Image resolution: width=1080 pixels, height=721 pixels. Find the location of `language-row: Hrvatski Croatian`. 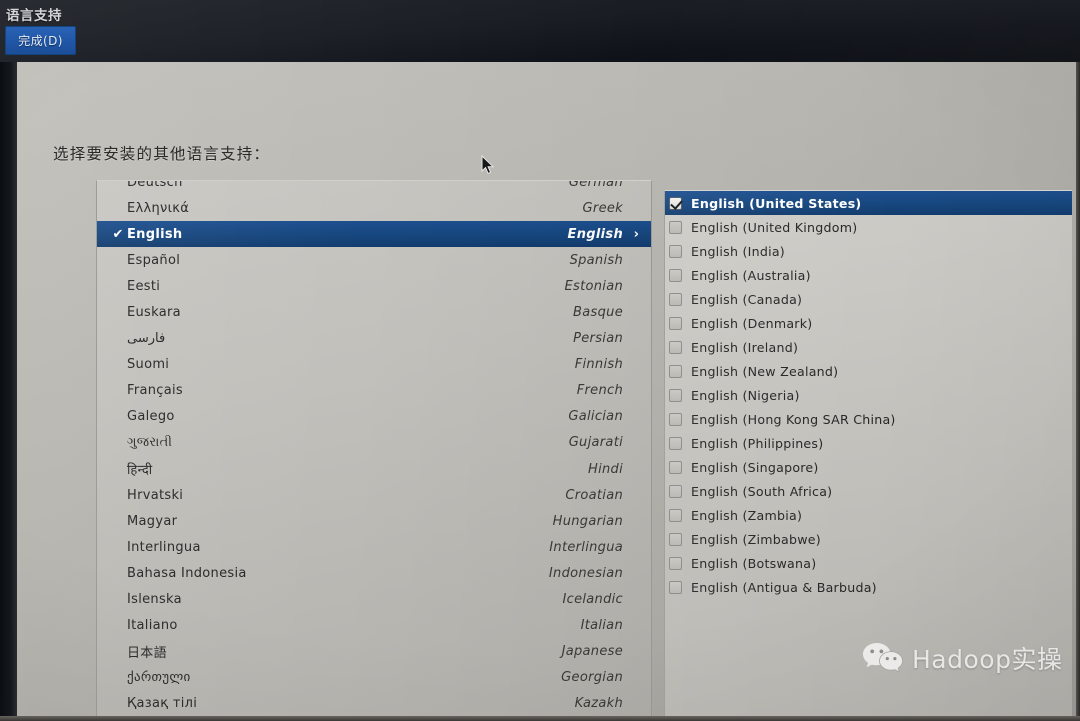

language-row: Hrvatski Croatian is located at coordinates (374, 495).